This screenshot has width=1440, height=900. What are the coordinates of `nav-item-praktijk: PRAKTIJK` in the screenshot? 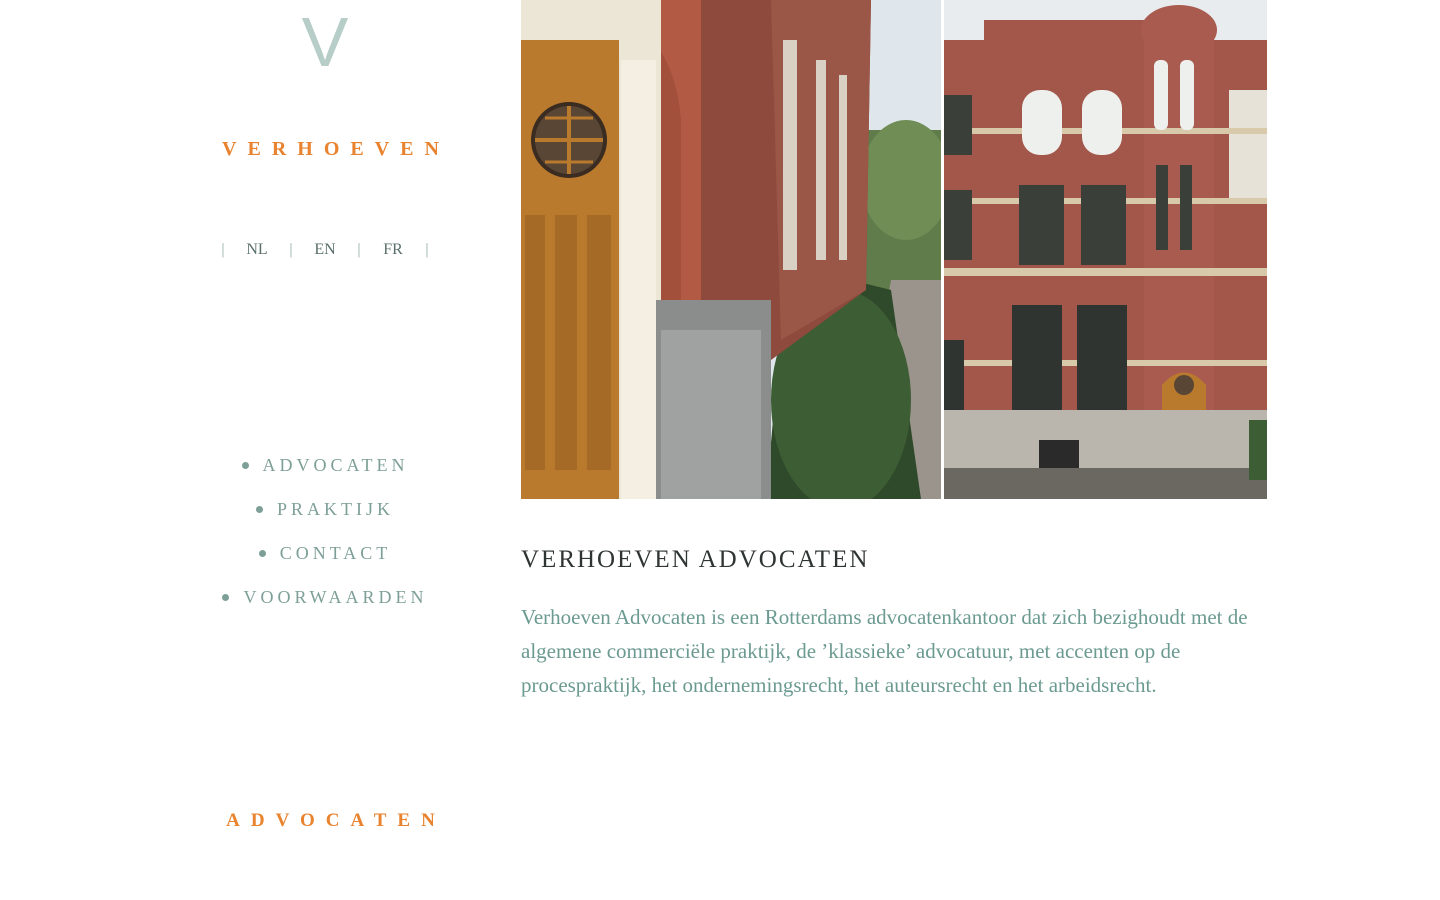 It's located at (325, 518).